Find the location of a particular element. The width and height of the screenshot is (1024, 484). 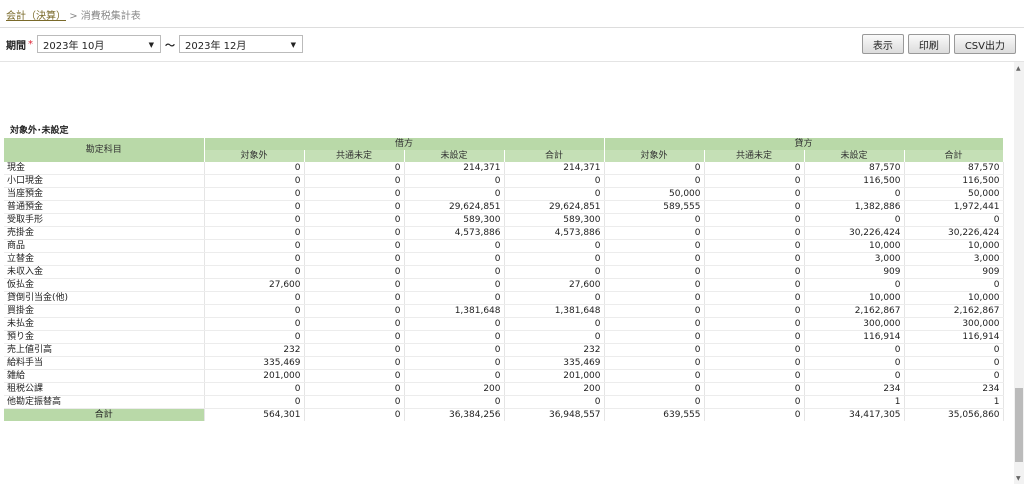

vertical-scrollbar: ▲ ▼ is located at coordinates (1019, 273).